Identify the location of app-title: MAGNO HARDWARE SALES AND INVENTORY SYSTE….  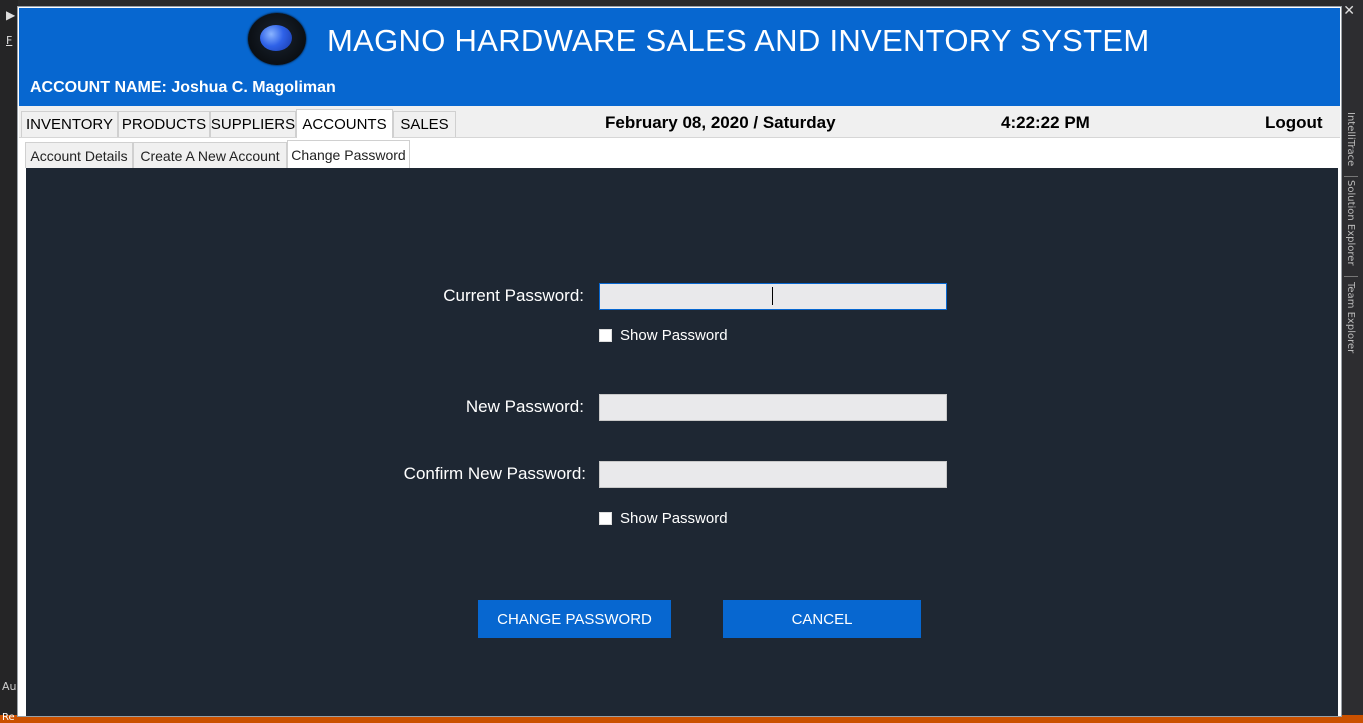
(738, 40).